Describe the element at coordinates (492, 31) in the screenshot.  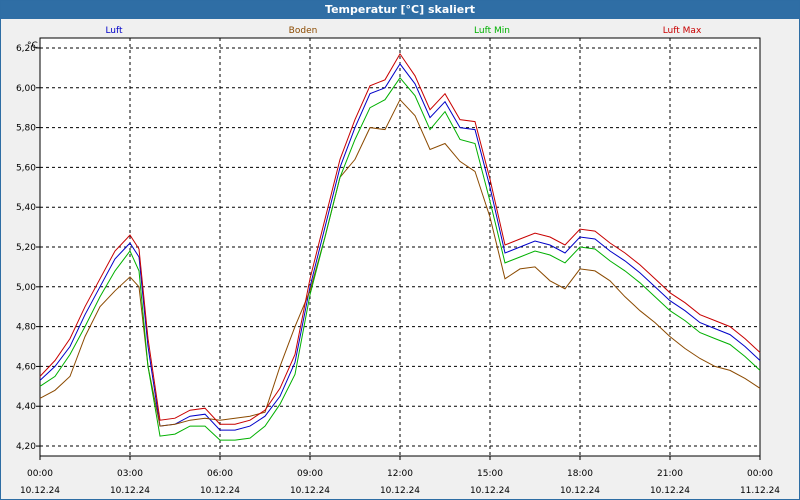
I see `legend-entry: Luft Min` at that location.